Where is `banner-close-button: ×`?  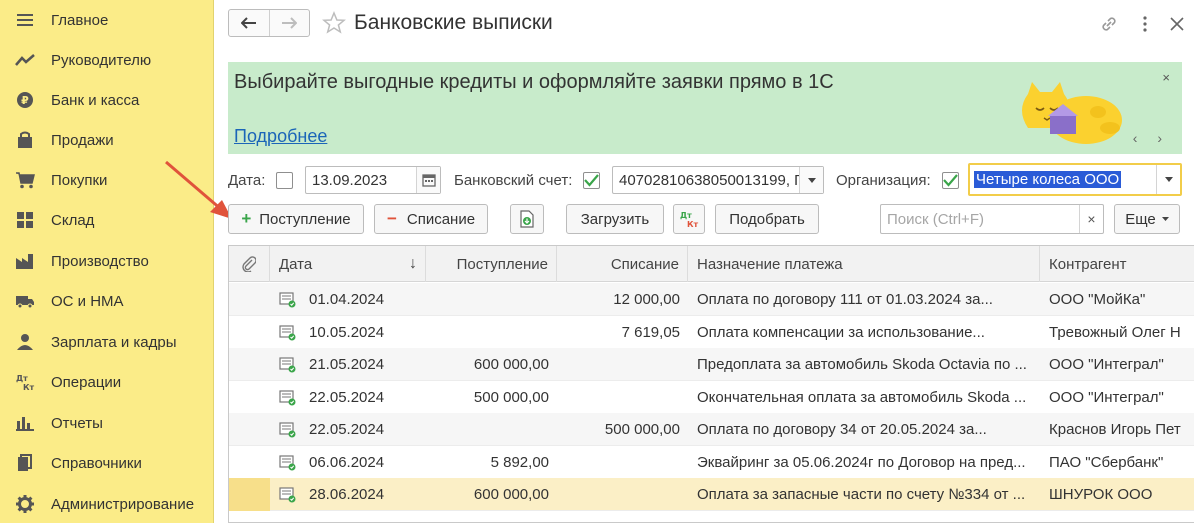
banner-close-button: × is located at coordinates (1166, 77).